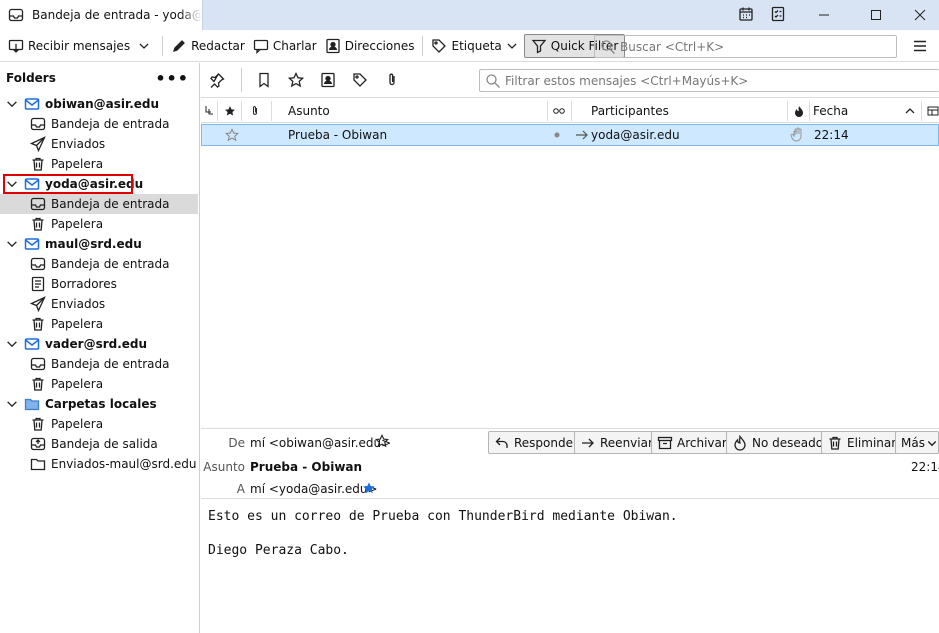 This screenshot has width=939, height=633. Describe the element at coordinates (99, 404) in the screenshot. I see `folder-account: Carpetas locales` at that location.